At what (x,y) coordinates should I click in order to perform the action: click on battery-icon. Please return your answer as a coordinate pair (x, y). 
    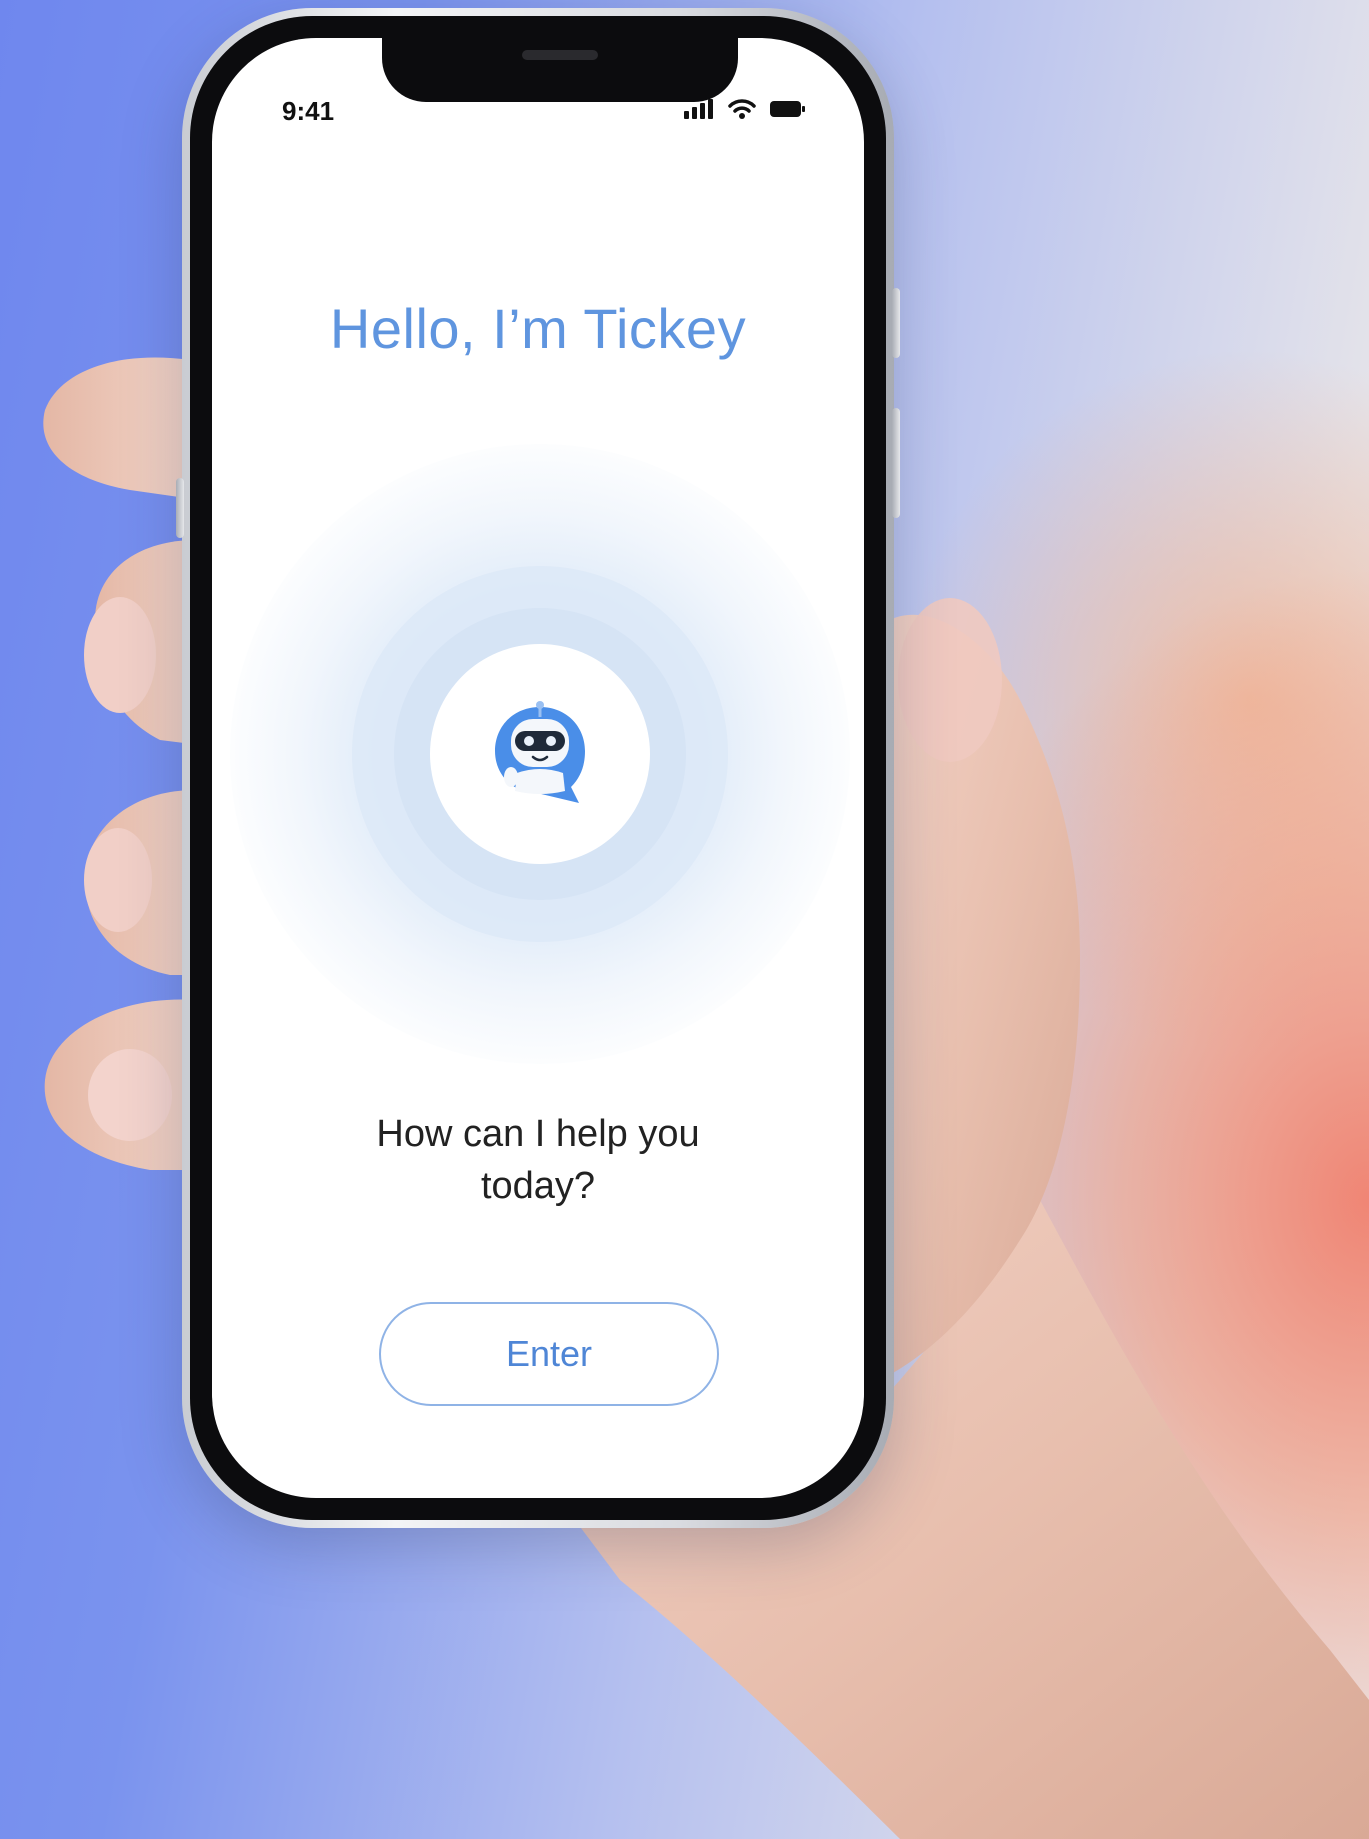
    Looking at the image, I should click on (787, 109).